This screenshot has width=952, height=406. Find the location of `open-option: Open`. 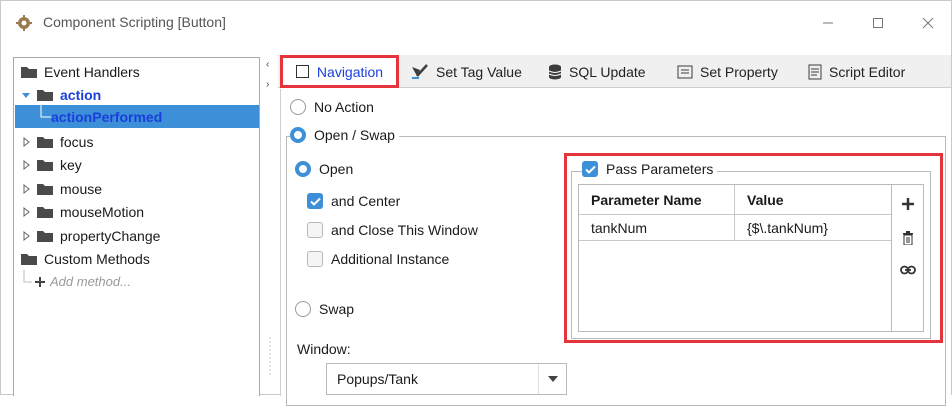

open-option: Open is located at coordinates (324, 169).